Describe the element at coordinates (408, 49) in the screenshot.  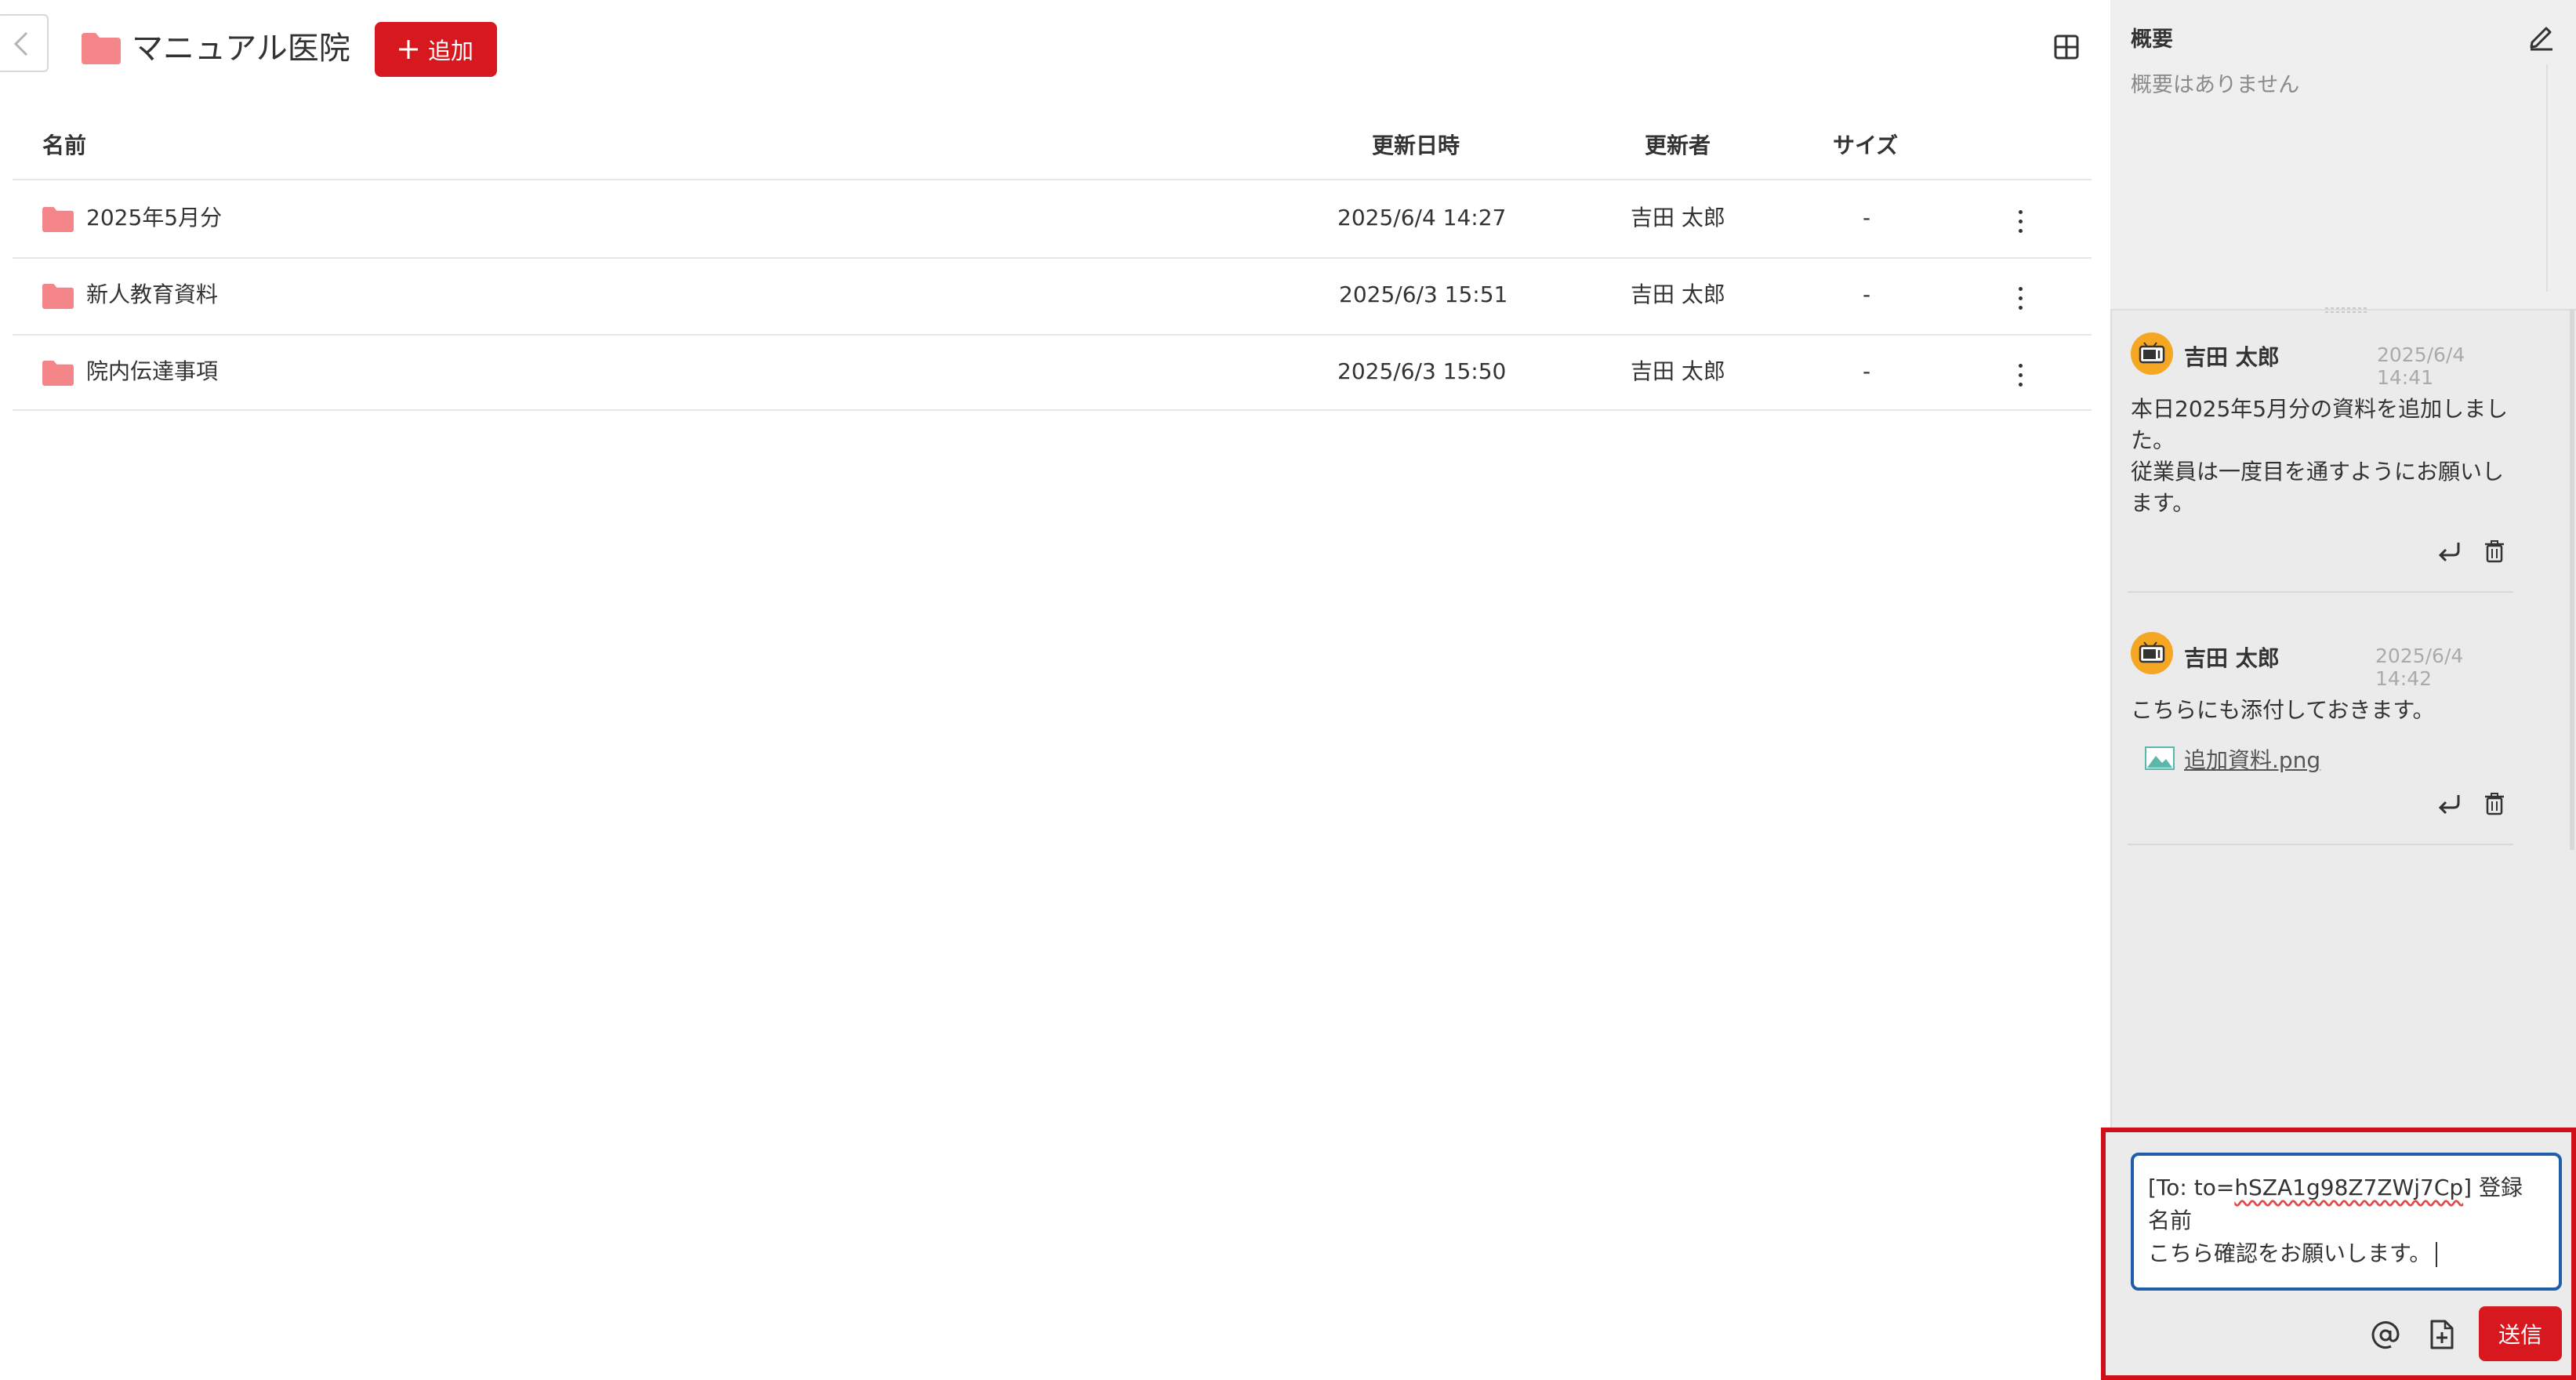
I see `plus-icon` at that location.